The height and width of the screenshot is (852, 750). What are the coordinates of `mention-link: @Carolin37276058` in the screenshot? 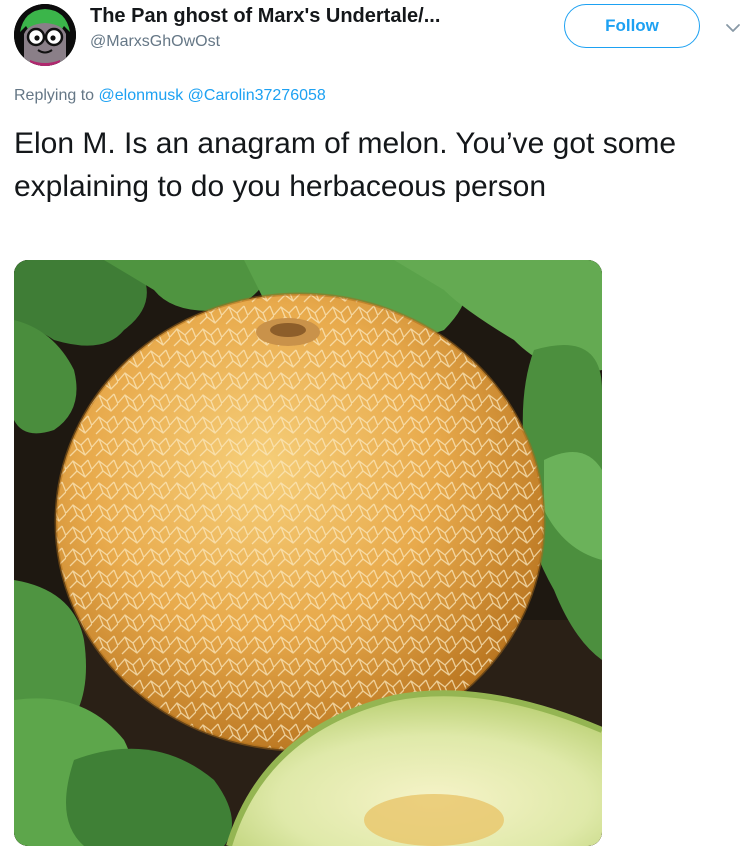 It's located at (257, 95).